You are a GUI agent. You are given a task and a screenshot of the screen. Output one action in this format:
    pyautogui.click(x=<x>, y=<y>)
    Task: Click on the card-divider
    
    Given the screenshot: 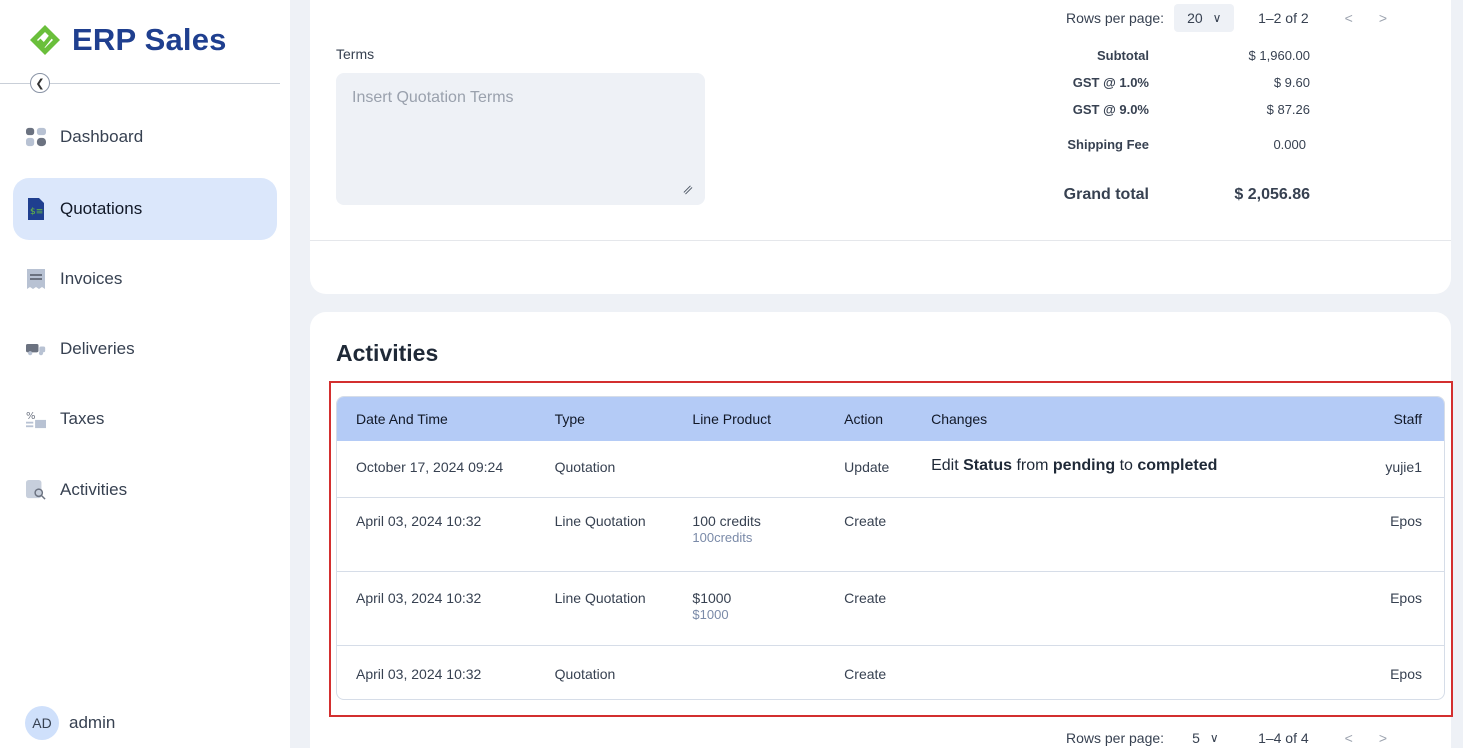 What is the action you would take?
    pyautogui.click(x=880, y=240)
    